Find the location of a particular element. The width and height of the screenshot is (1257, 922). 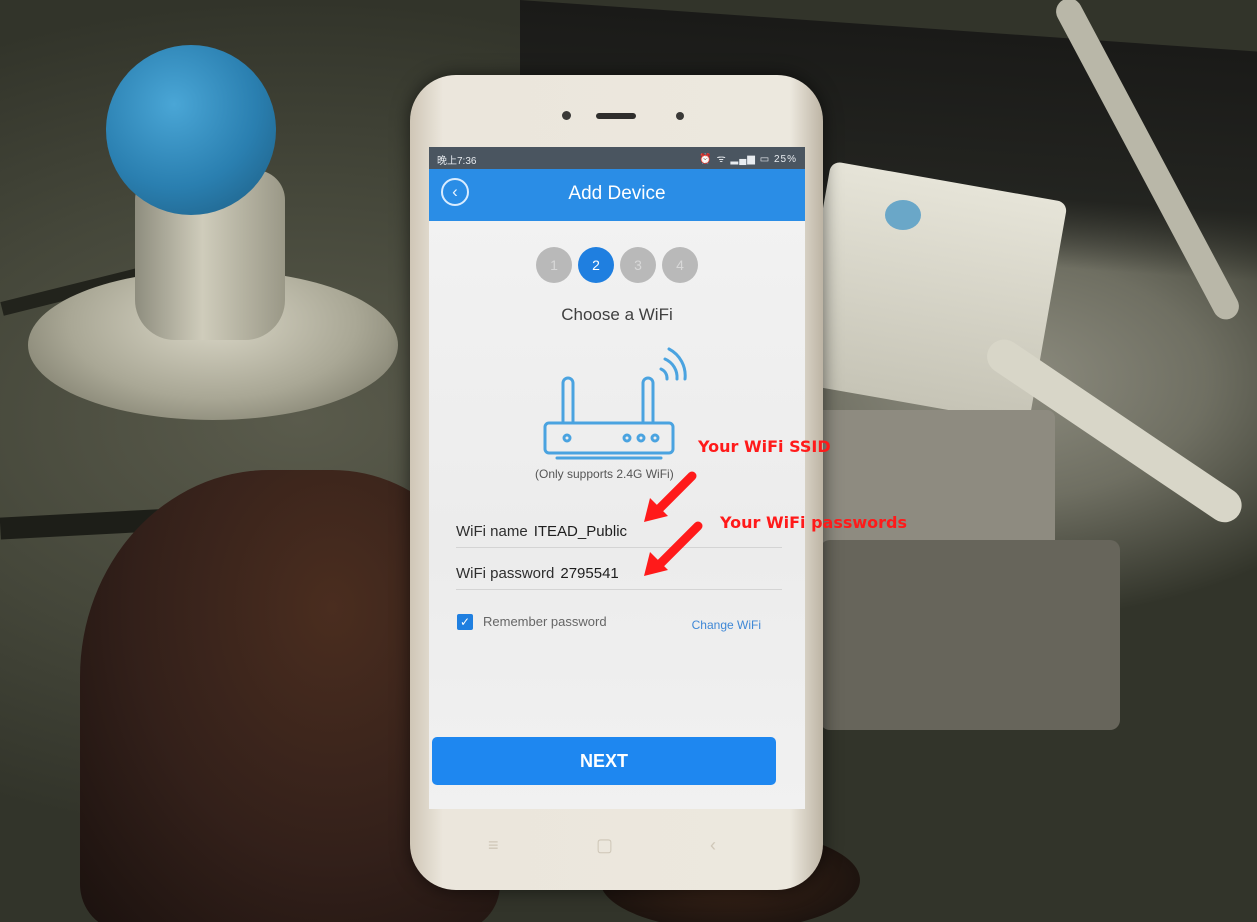

password-annotation: Your WiFi passwords is located at coordinates (814, 522).